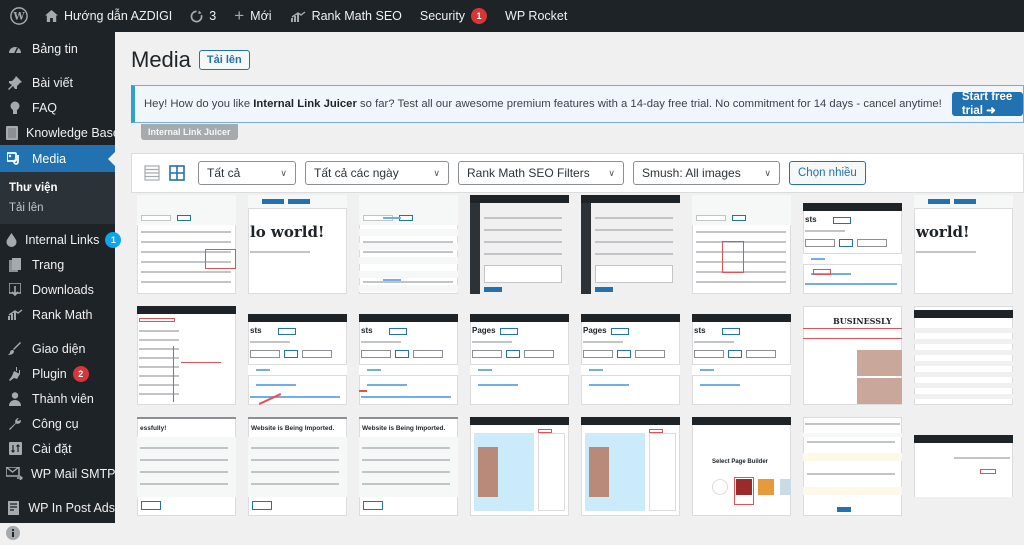 This screenshot has width=1024, height=545. I want to click on refresh-icon, so click(196, 16).